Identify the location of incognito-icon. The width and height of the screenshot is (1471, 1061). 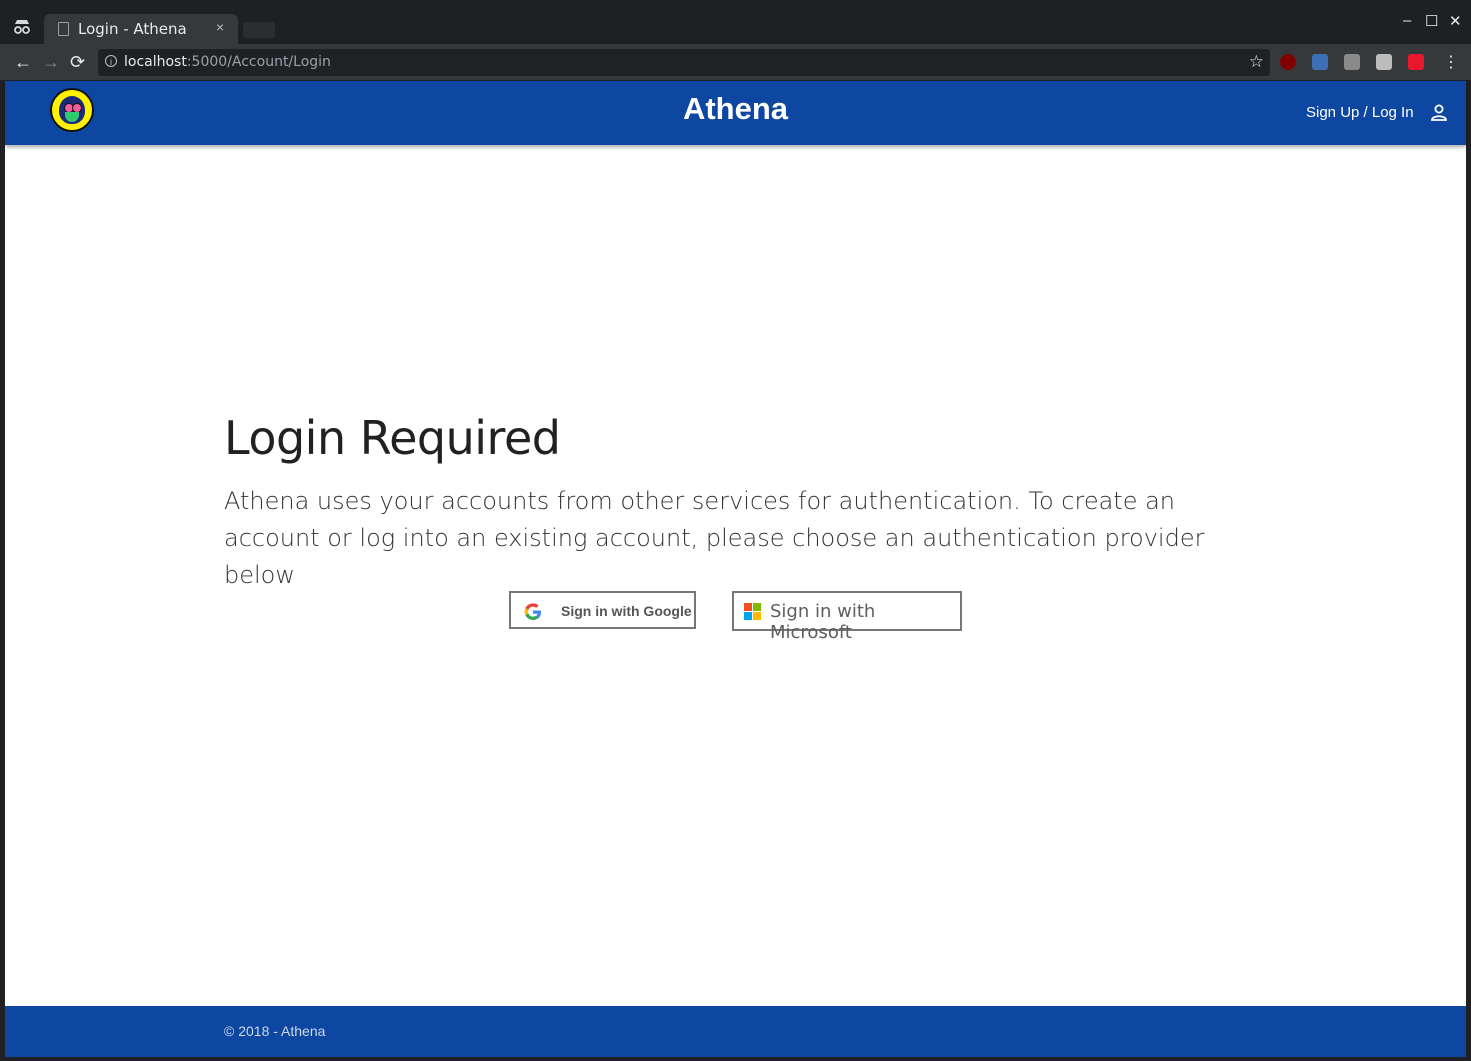
(23, 28).